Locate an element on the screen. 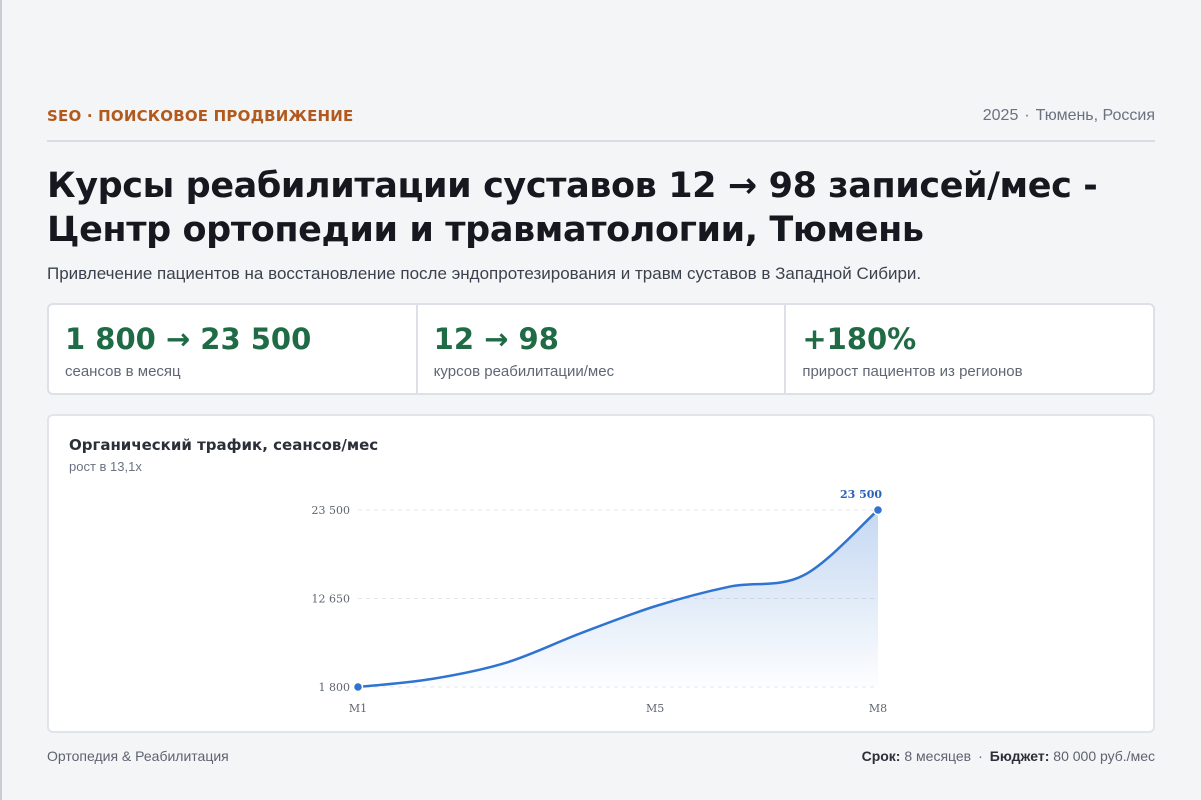 This screenshot has width=1201, height=800. year: 2025 is located at coordinates (1000, 115).